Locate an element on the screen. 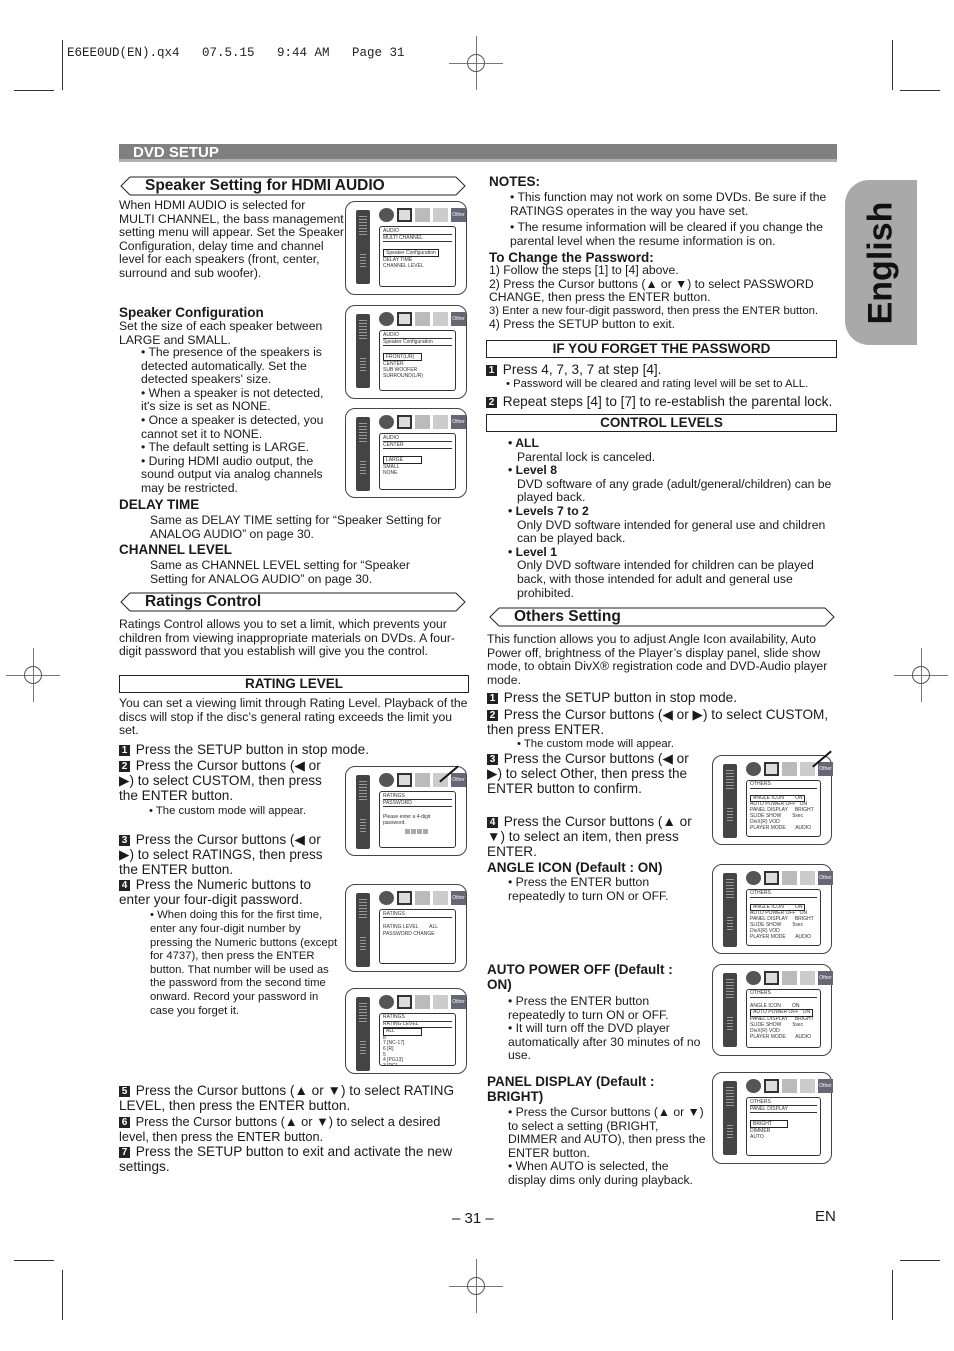 The width and height of the screenshot is (954, 1351). key-icon is located at coordinates (440, 215).